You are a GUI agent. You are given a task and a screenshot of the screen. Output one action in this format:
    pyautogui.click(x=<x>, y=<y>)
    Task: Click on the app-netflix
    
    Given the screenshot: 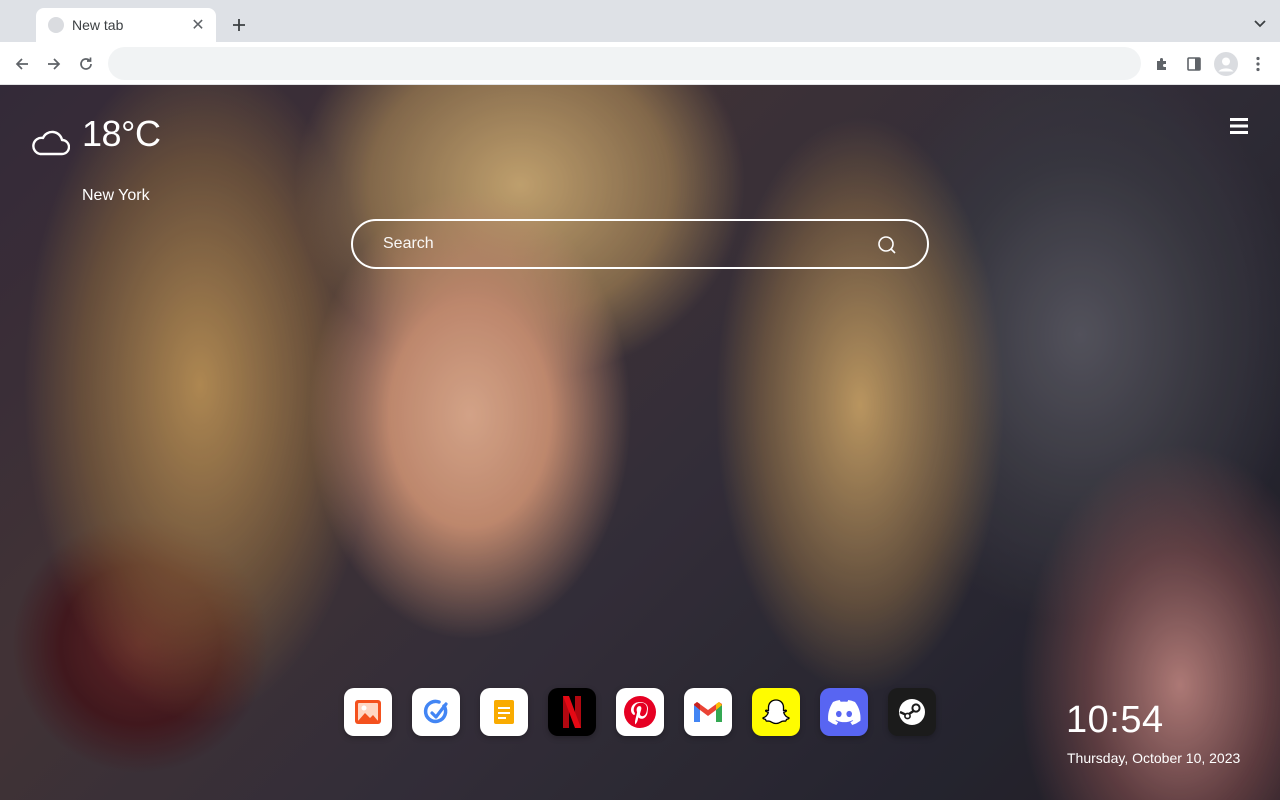 What is the action you would take?
    pyautogui.click(x=572, y=712)
    